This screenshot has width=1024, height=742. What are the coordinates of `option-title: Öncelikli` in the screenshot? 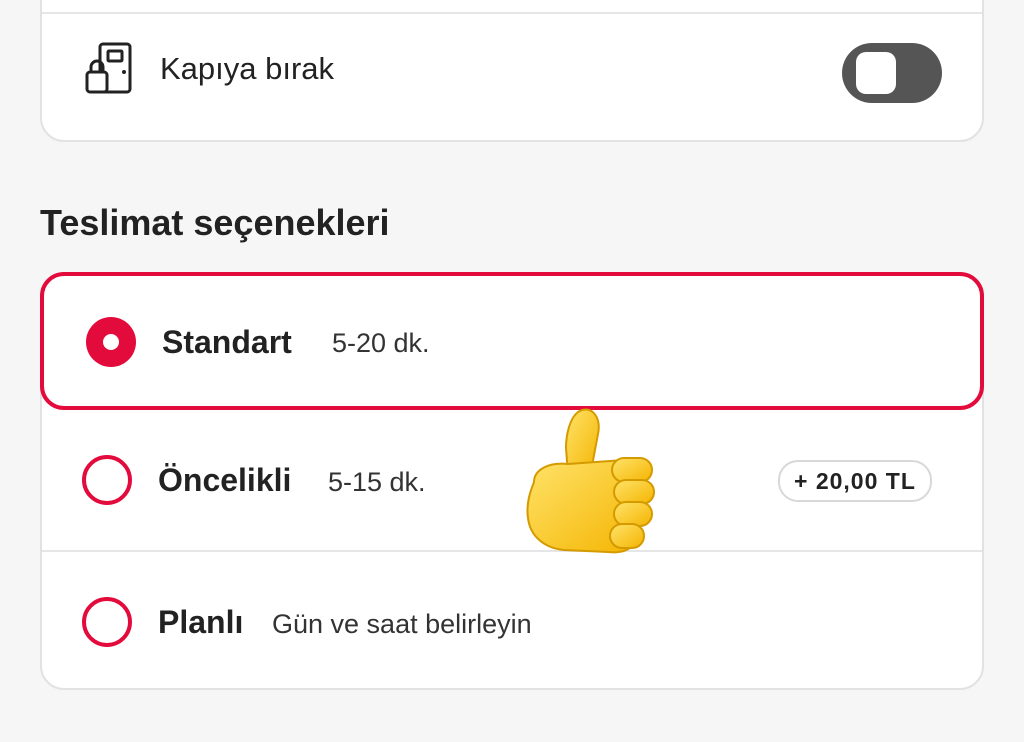 It's located at (225, 480).